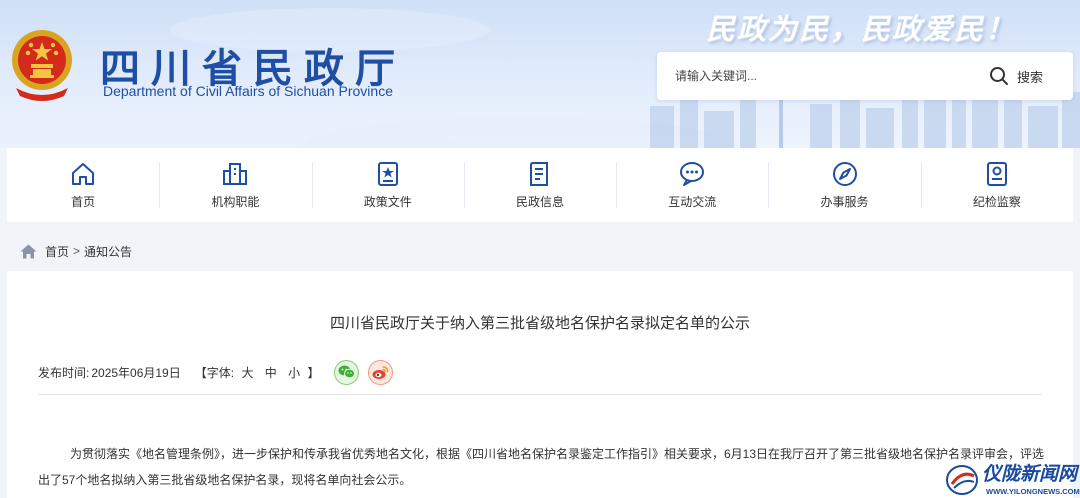  I want to click on publish-label: 发布时间:, so click(64, 372).